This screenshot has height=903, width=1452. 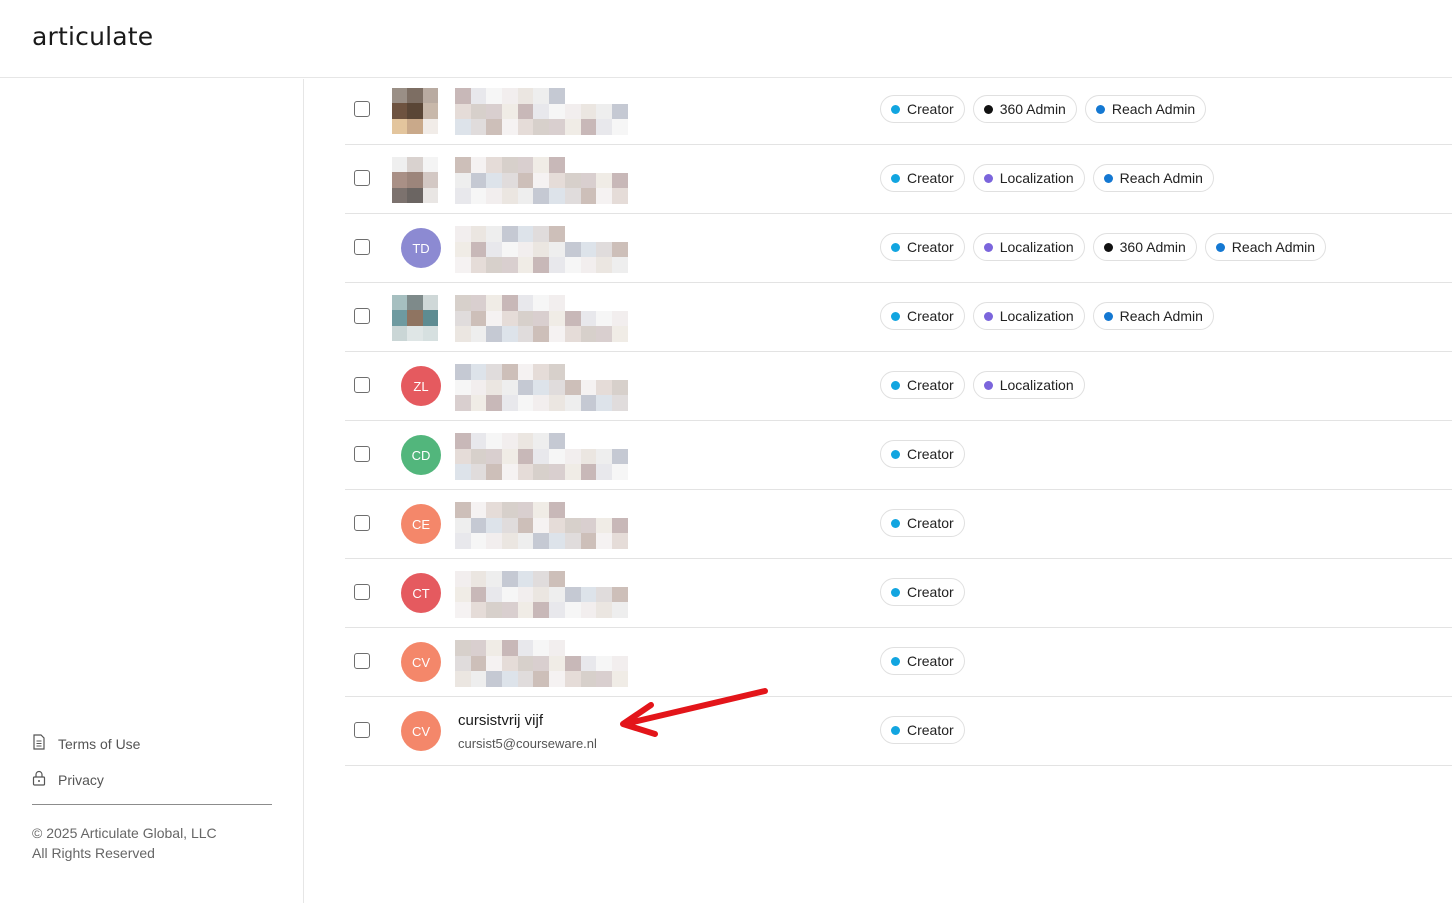 I want to click on table-row: CV Creator, so click(x=898, y=662).